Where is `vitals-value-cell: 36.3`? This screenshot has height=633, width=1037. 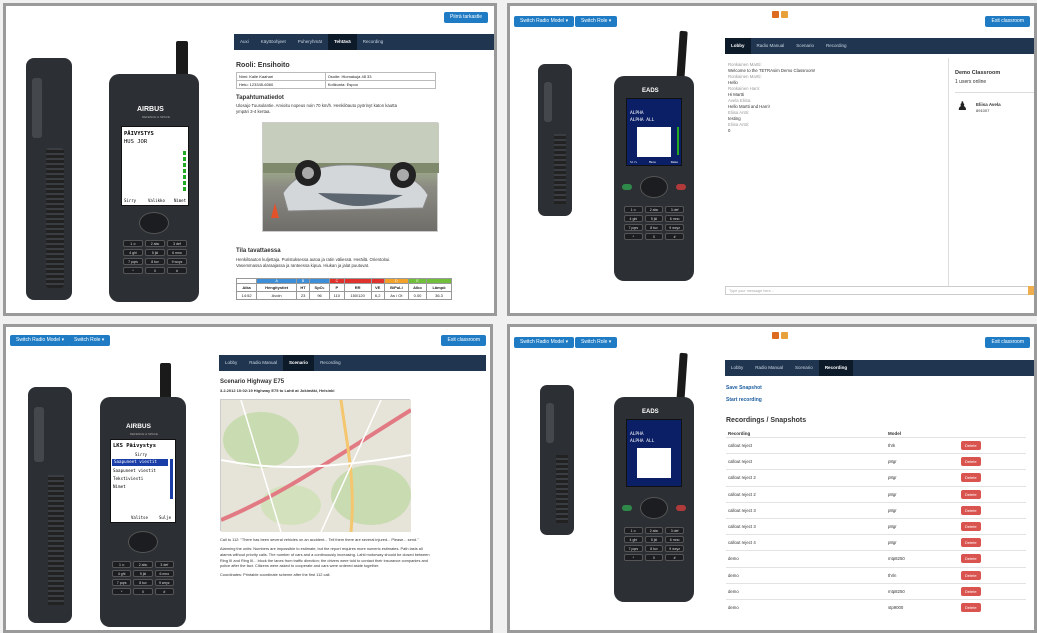 vitals-value-cell: 36.3 is located at coordinates (439, 295).